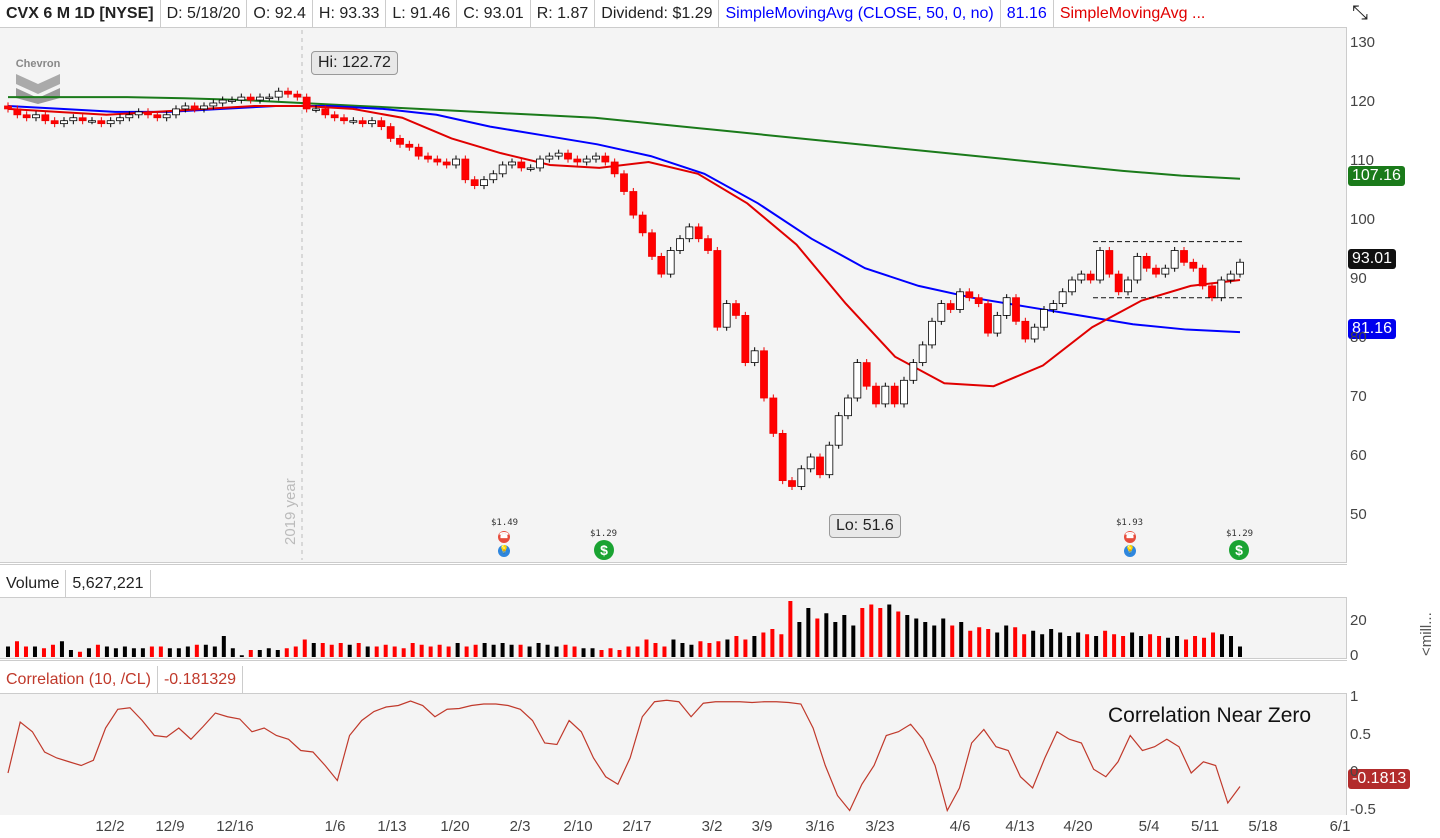  I want to click on last-price-tag: 93.01, so click(1372, 259).